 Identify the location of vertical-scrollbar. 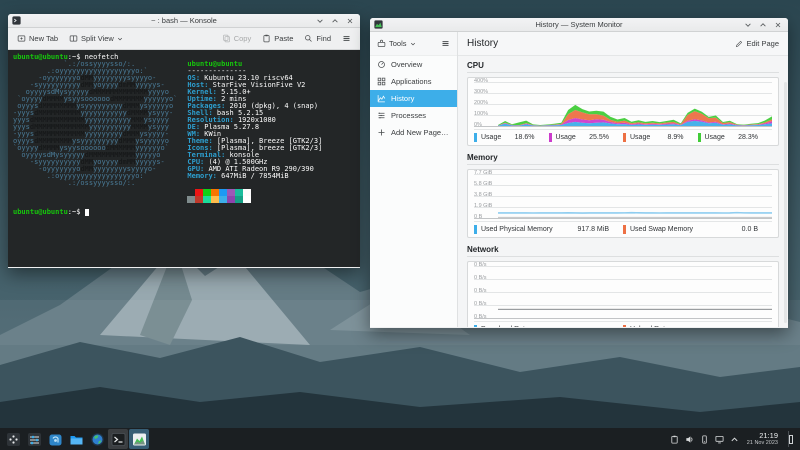
(785, 202).